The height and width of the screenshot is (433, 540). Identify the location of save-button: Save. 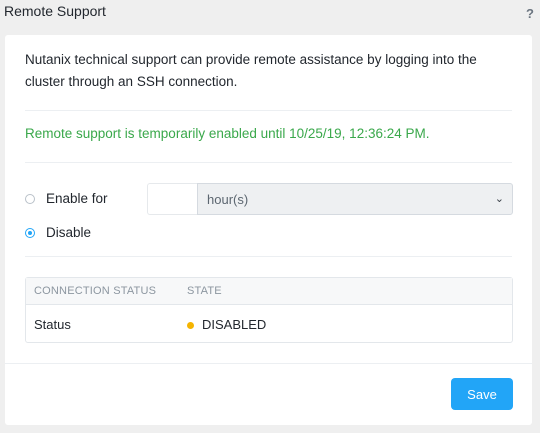
(482, 394).